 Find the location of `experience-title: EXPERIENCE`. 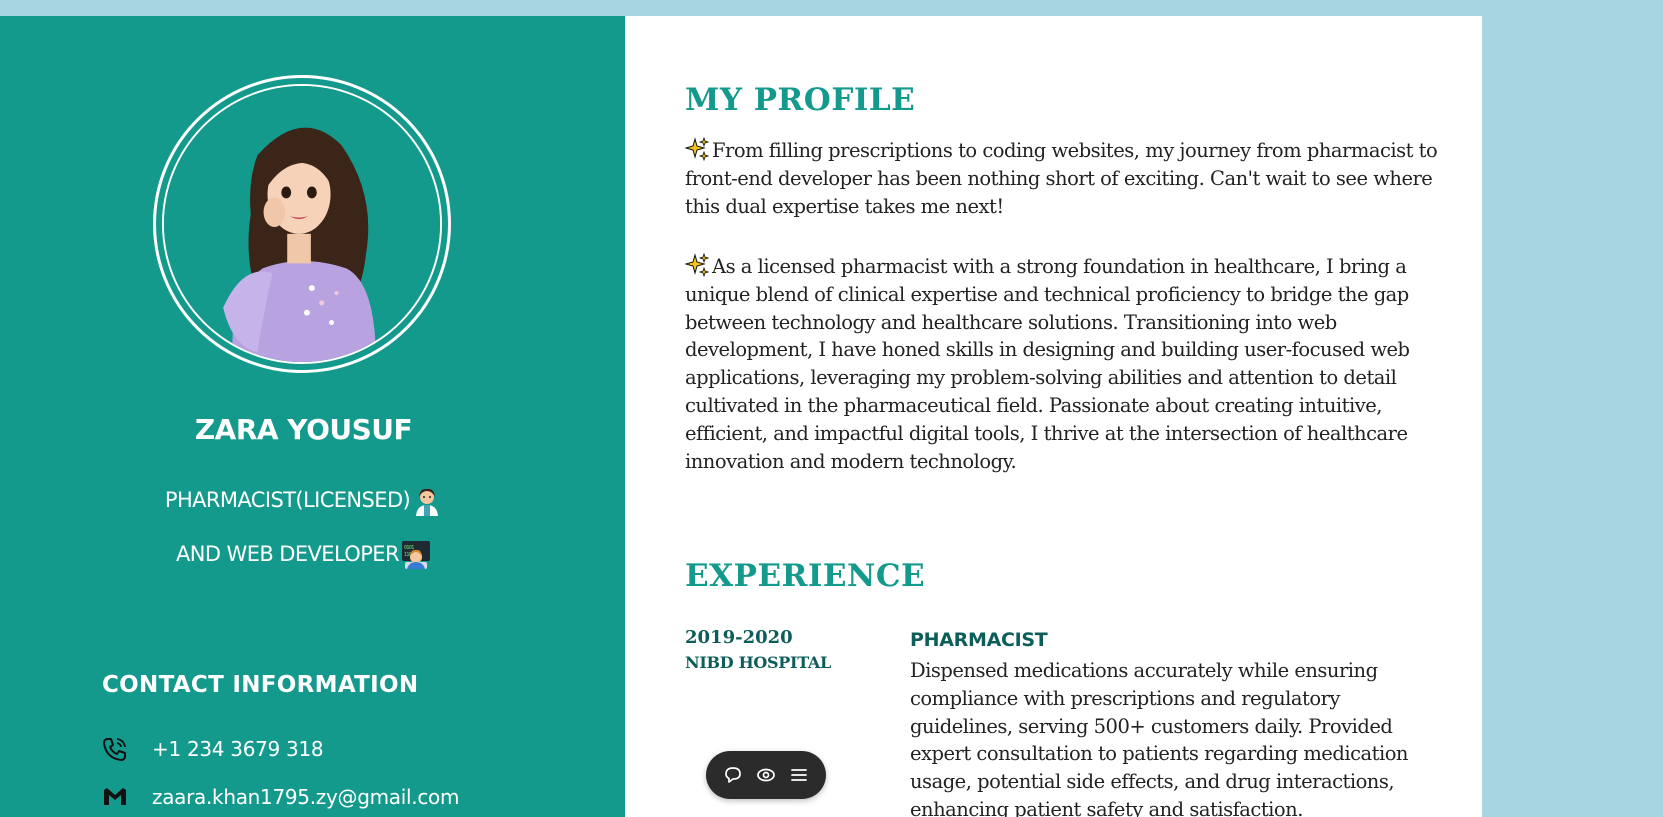

experience-title: EXPERIENCE is located at coordinates (805, 576).